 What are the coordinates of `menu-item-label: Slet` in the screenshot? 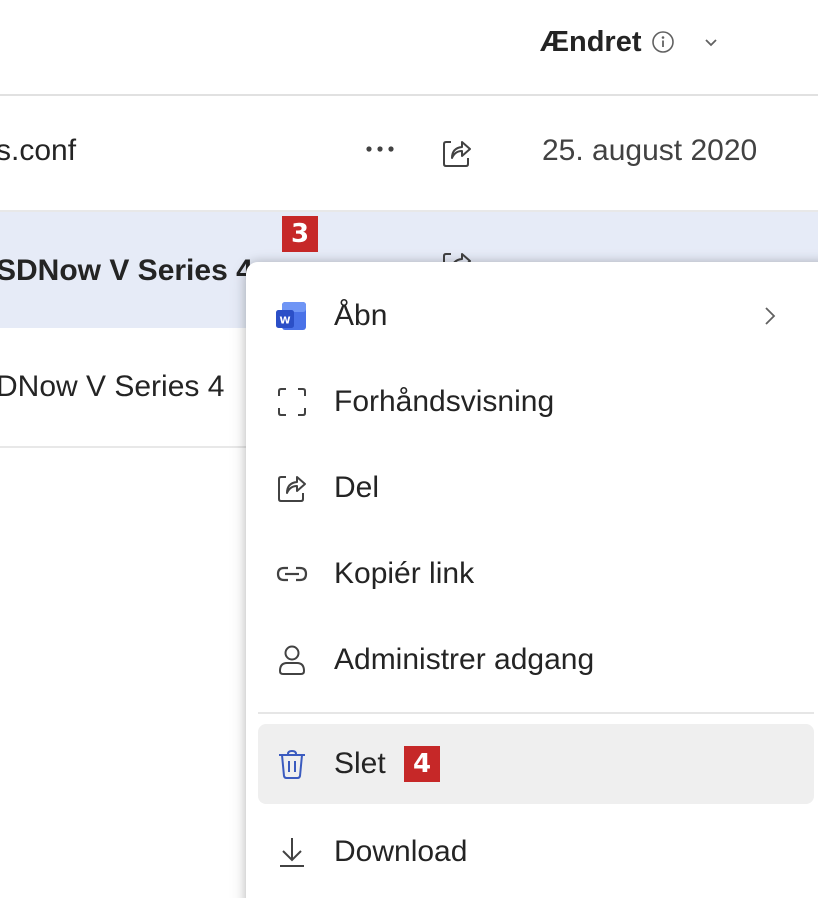 It's located at (360, 763).